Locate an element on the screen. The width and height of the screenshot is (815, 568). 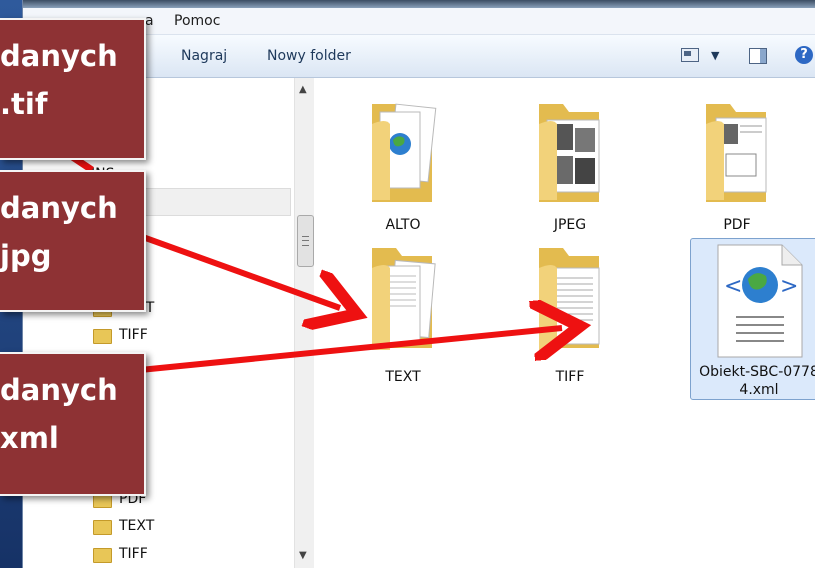
folder-label: TIFF is located at coordinates (570, 377).